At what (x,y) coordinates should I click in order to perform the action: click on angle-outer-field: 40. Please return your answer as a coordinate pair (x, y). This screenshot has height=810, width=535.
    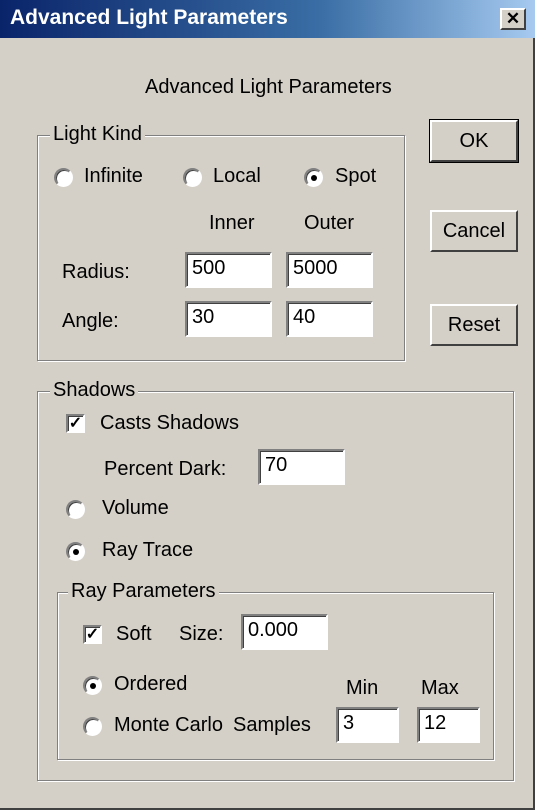
    Looking at the image, I should click on (329, 319).